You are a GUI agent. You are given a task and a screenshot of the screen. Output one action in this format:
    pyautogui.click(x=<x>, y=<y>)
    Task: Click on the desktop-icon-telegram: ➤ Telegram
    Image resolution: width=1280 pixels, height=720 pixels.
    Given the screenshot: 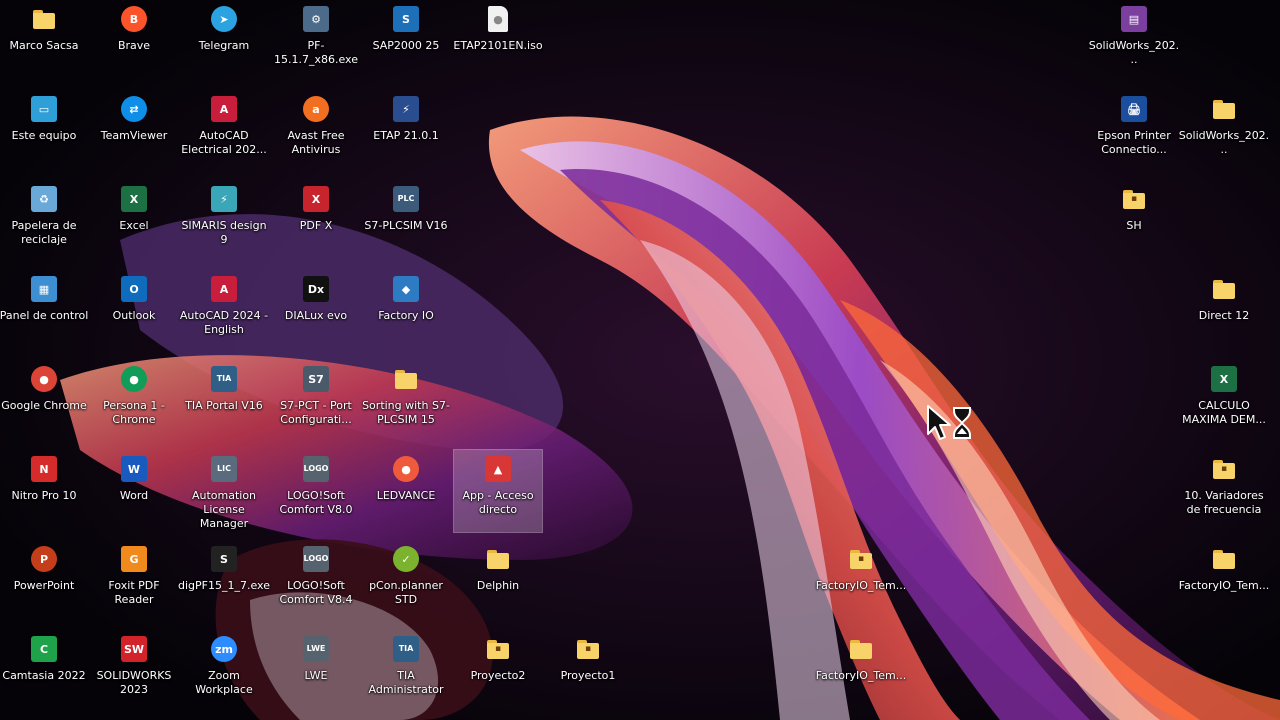 What is the action you would take?
    pyautogui.click(x=224, y=41)
    